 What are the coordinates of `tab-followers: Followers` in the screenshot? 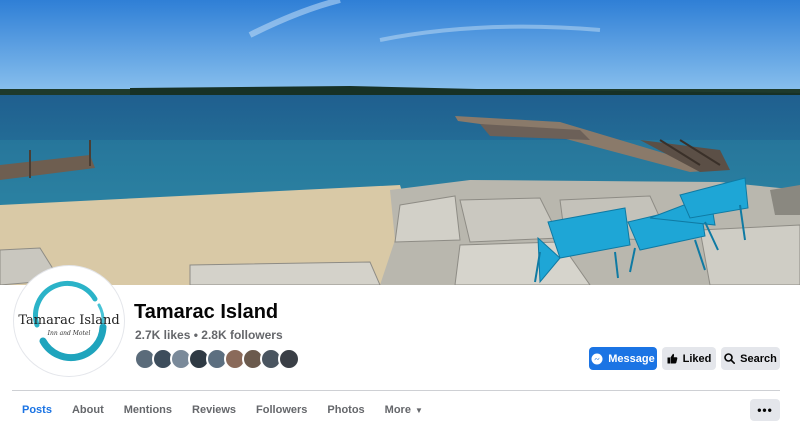 It's located at (281, 410).